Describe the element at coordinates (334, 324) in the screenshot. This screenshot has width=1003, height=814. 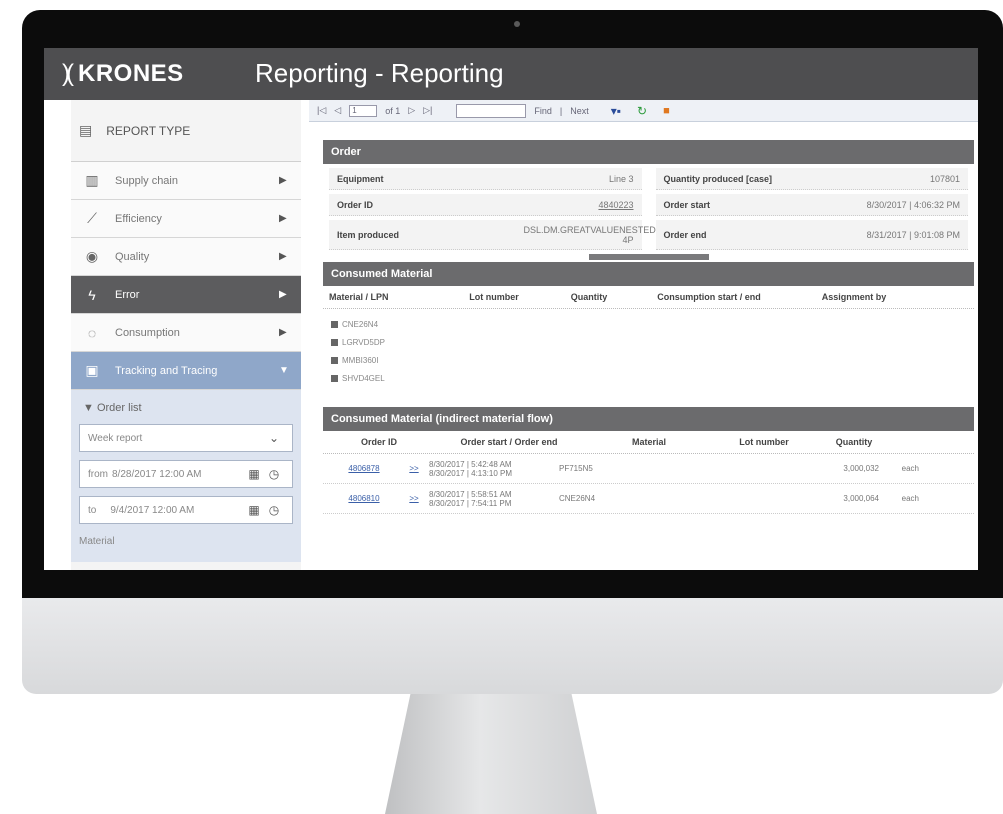
I see `plus-box-icon` at that location.